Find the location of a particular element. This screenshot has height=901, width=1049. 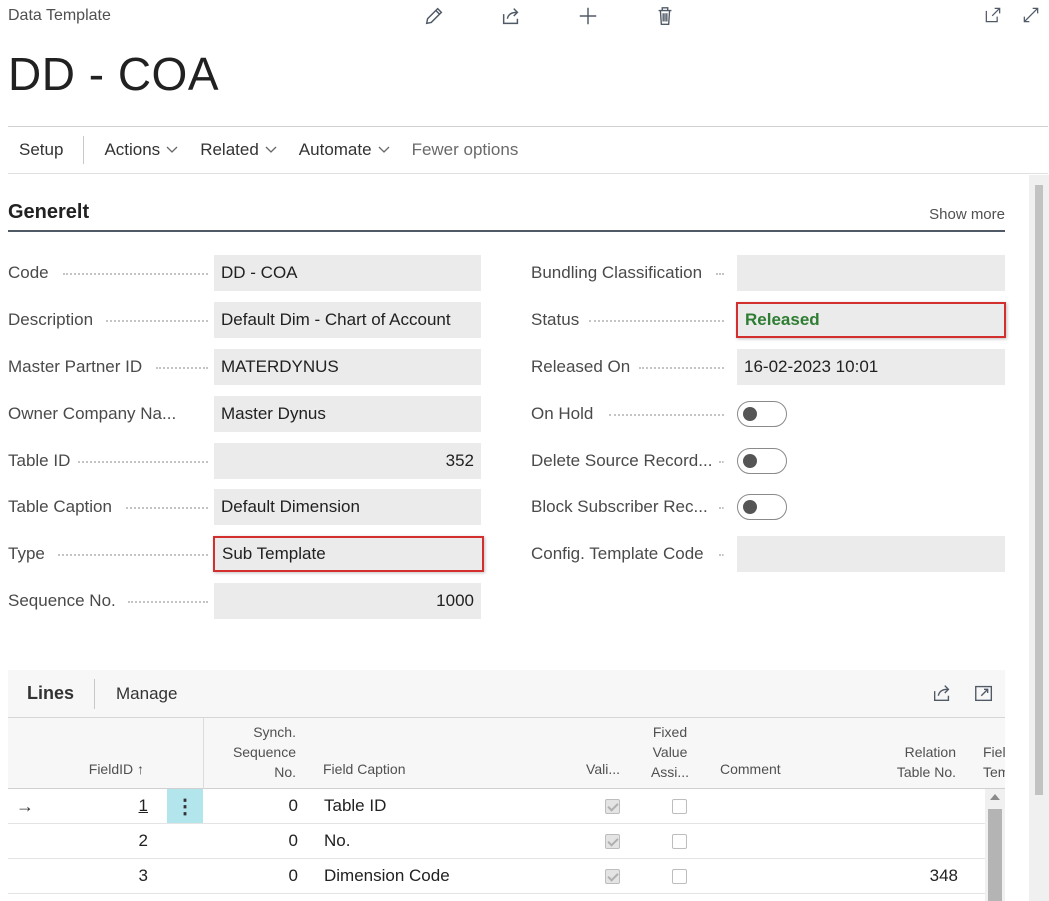

col-header-relation-1: Relation is located at coordinates (912, 752).